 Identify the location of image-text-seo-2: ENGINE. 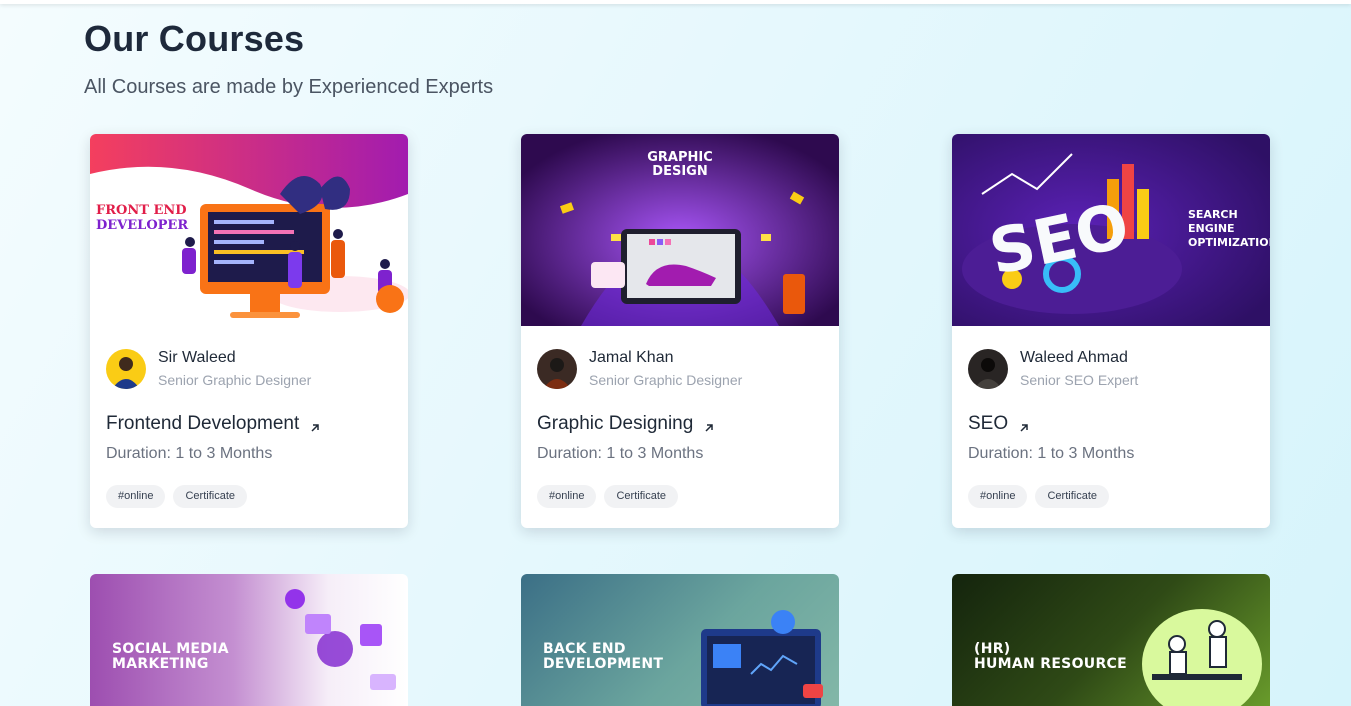
(1211, 228).